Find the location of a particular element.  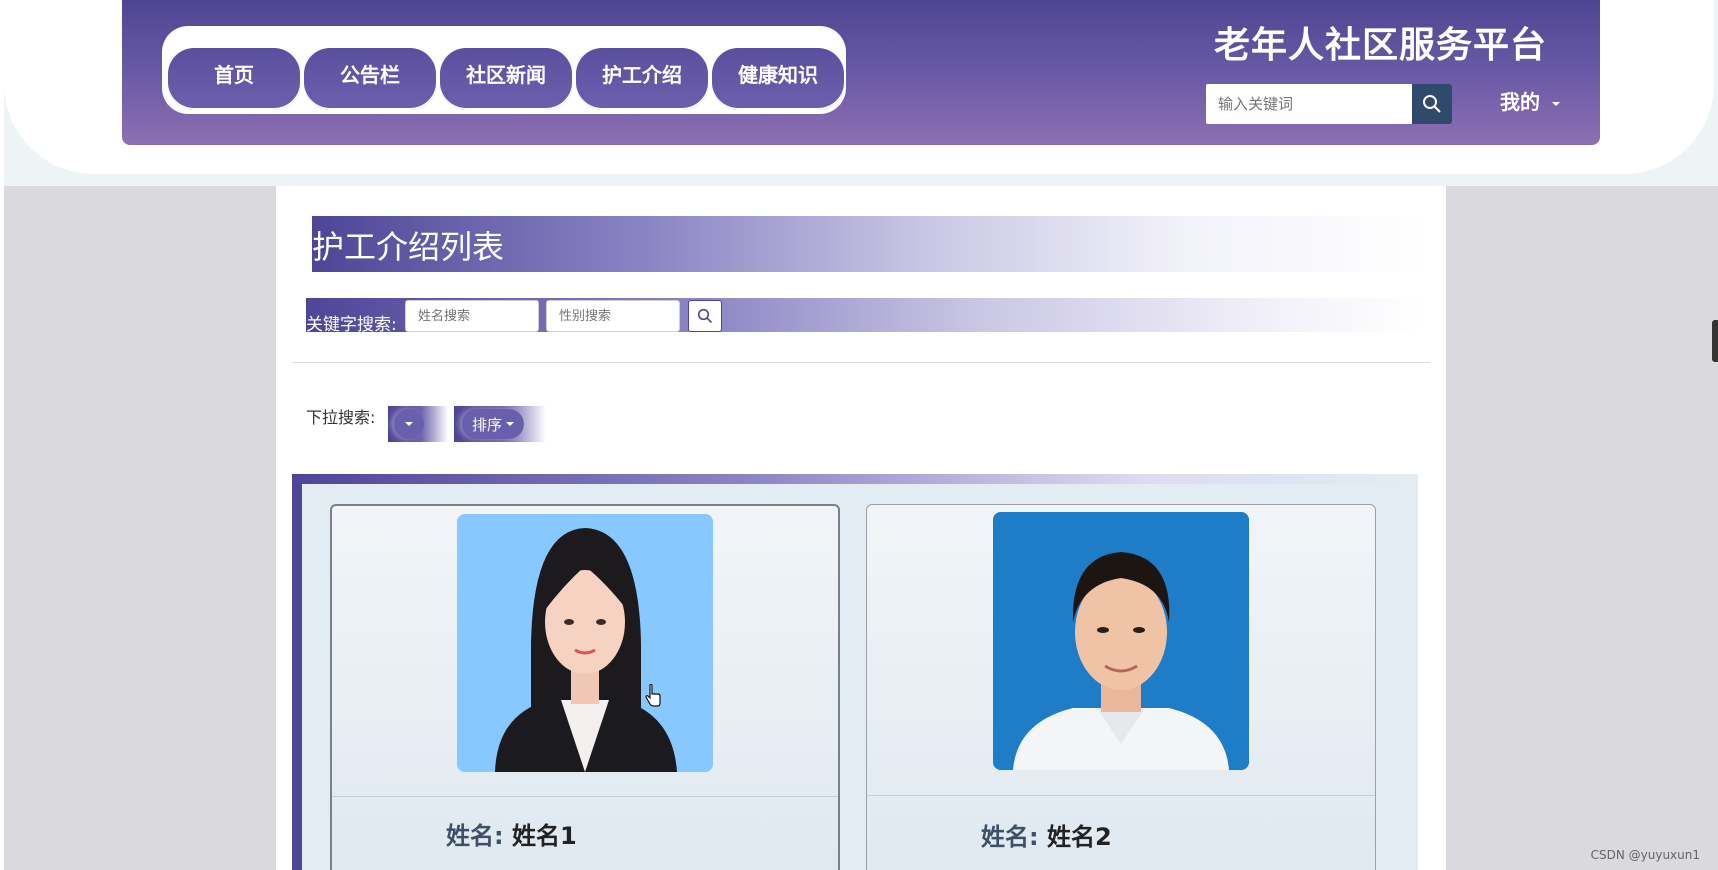

nav-item-label: 社区新闻 is located at coordinates (506, 74).